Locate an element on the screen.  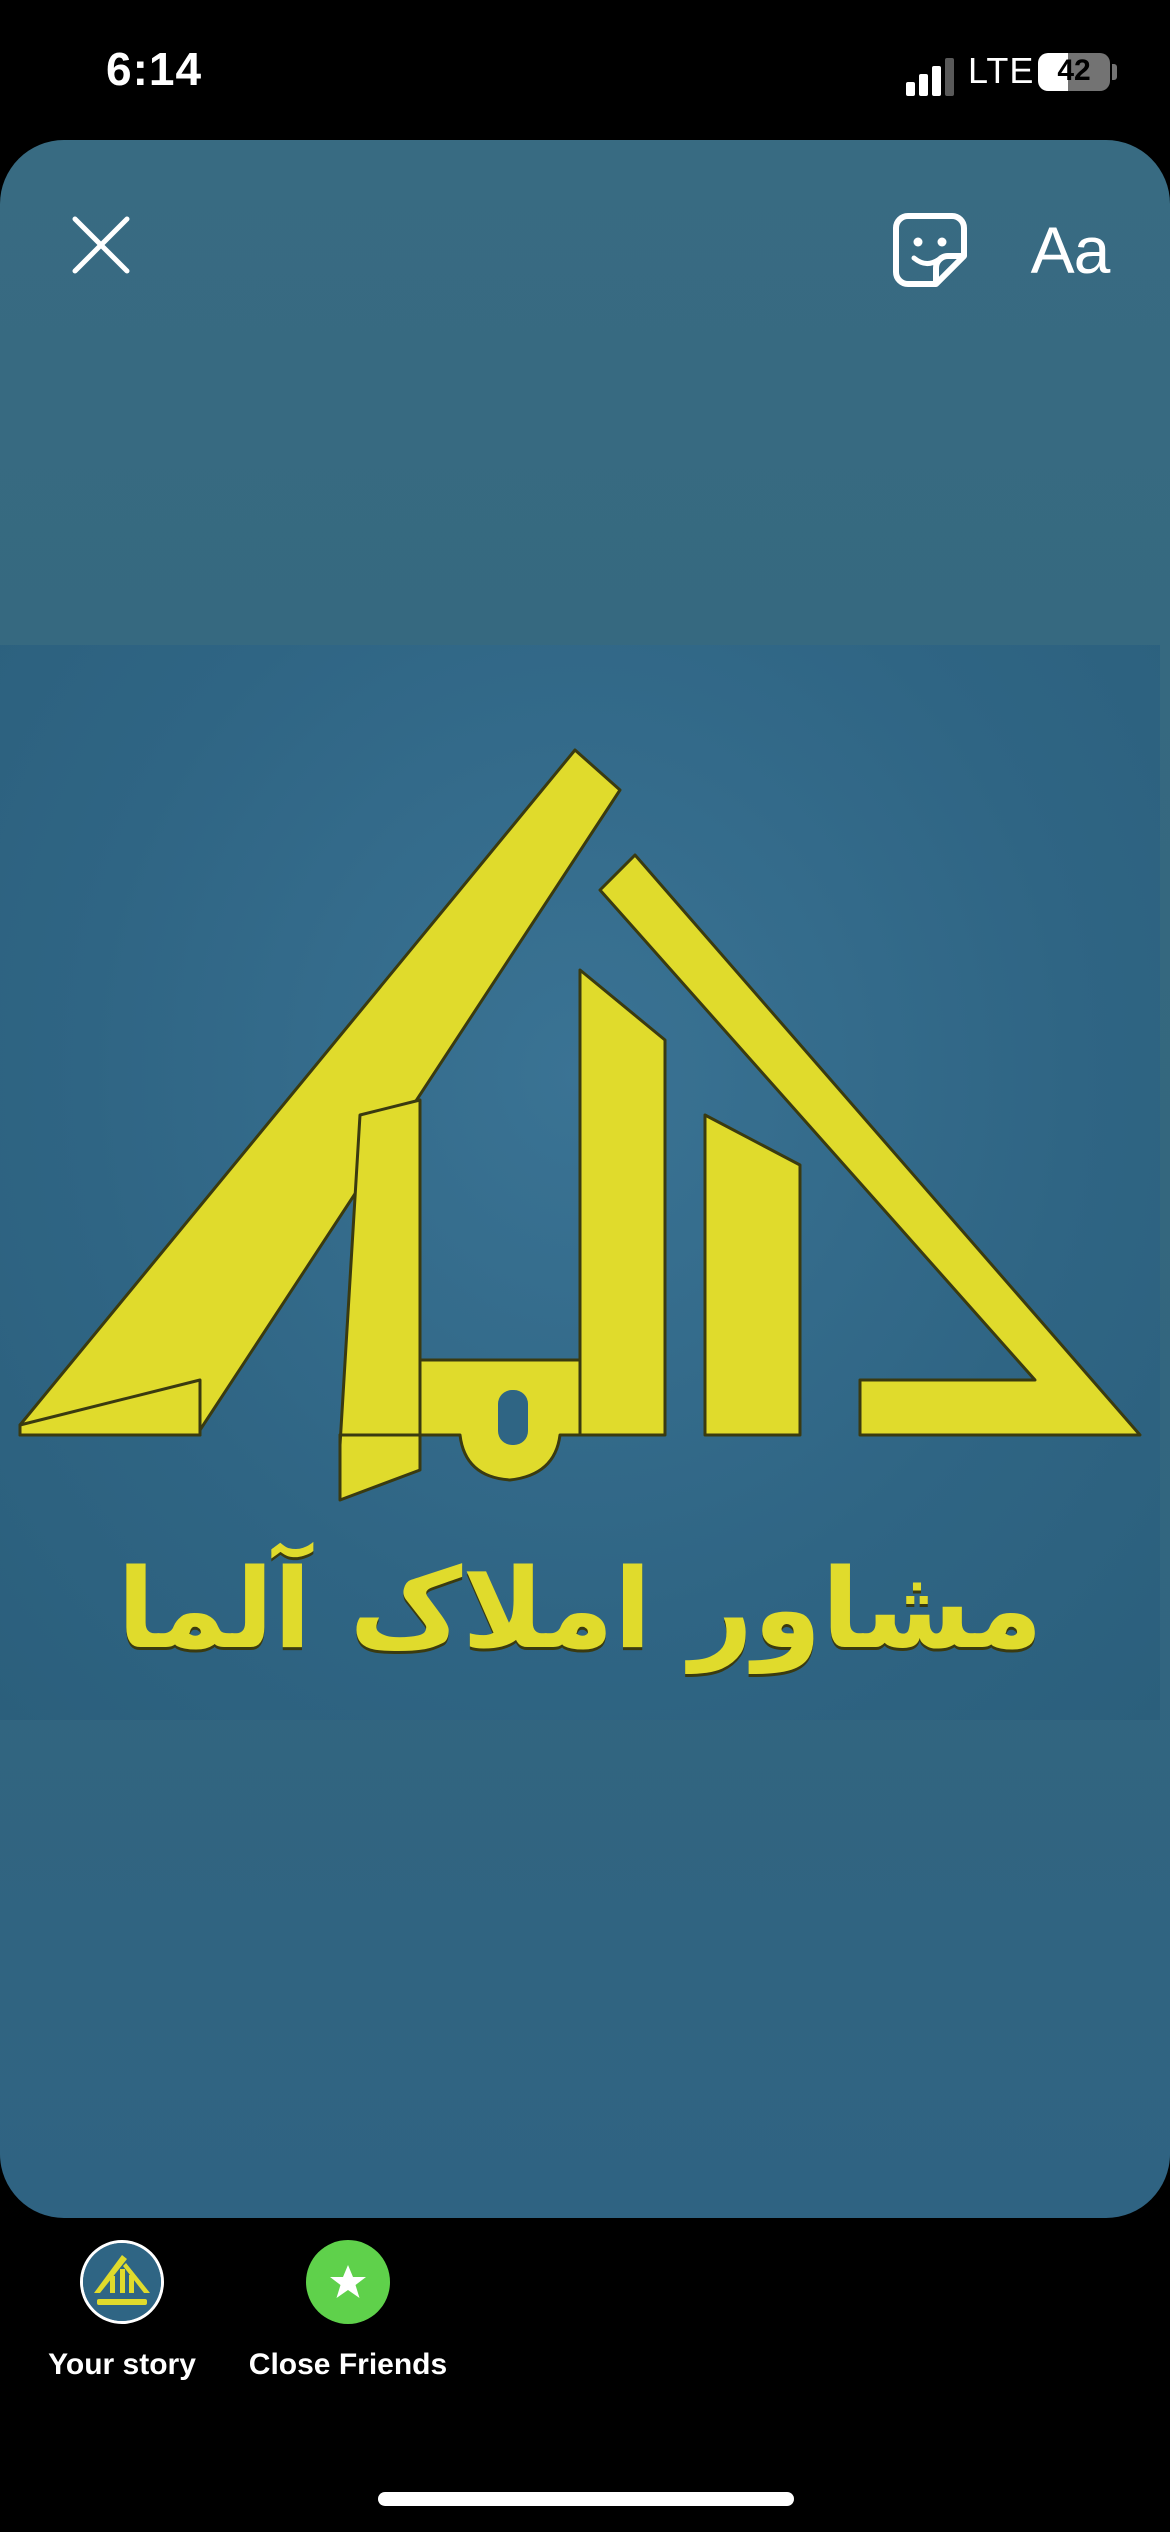
logo-caption: مشاور املاک آلما is located at coordinates (580, 1609).